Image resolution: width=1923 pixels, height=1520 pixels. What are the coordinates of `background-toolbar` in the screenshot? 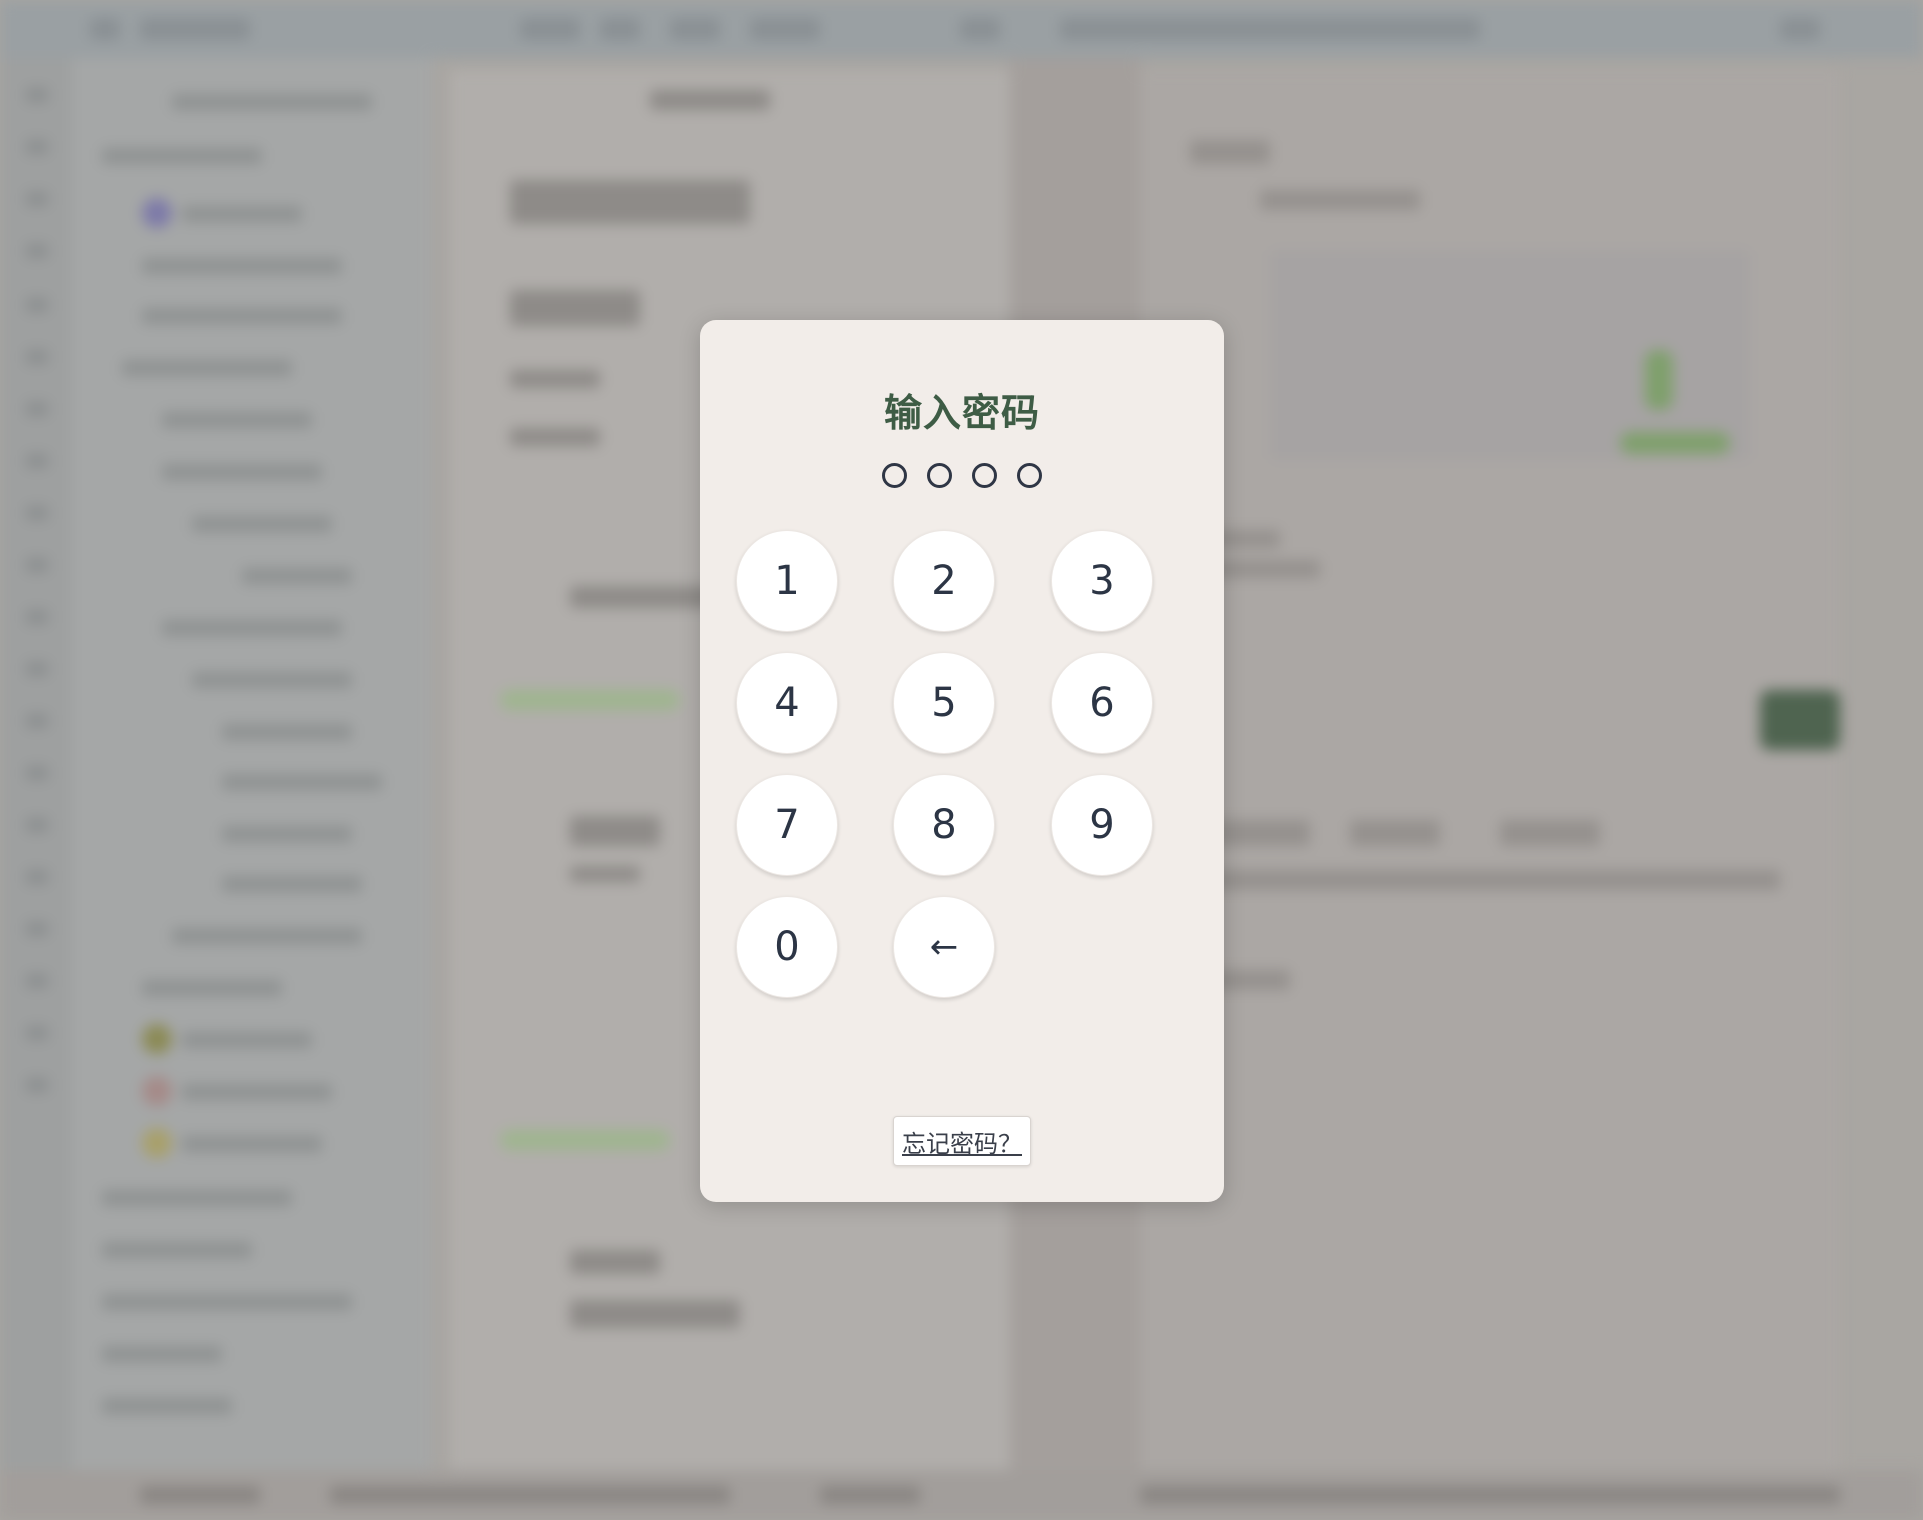 It's located at (961, 29).